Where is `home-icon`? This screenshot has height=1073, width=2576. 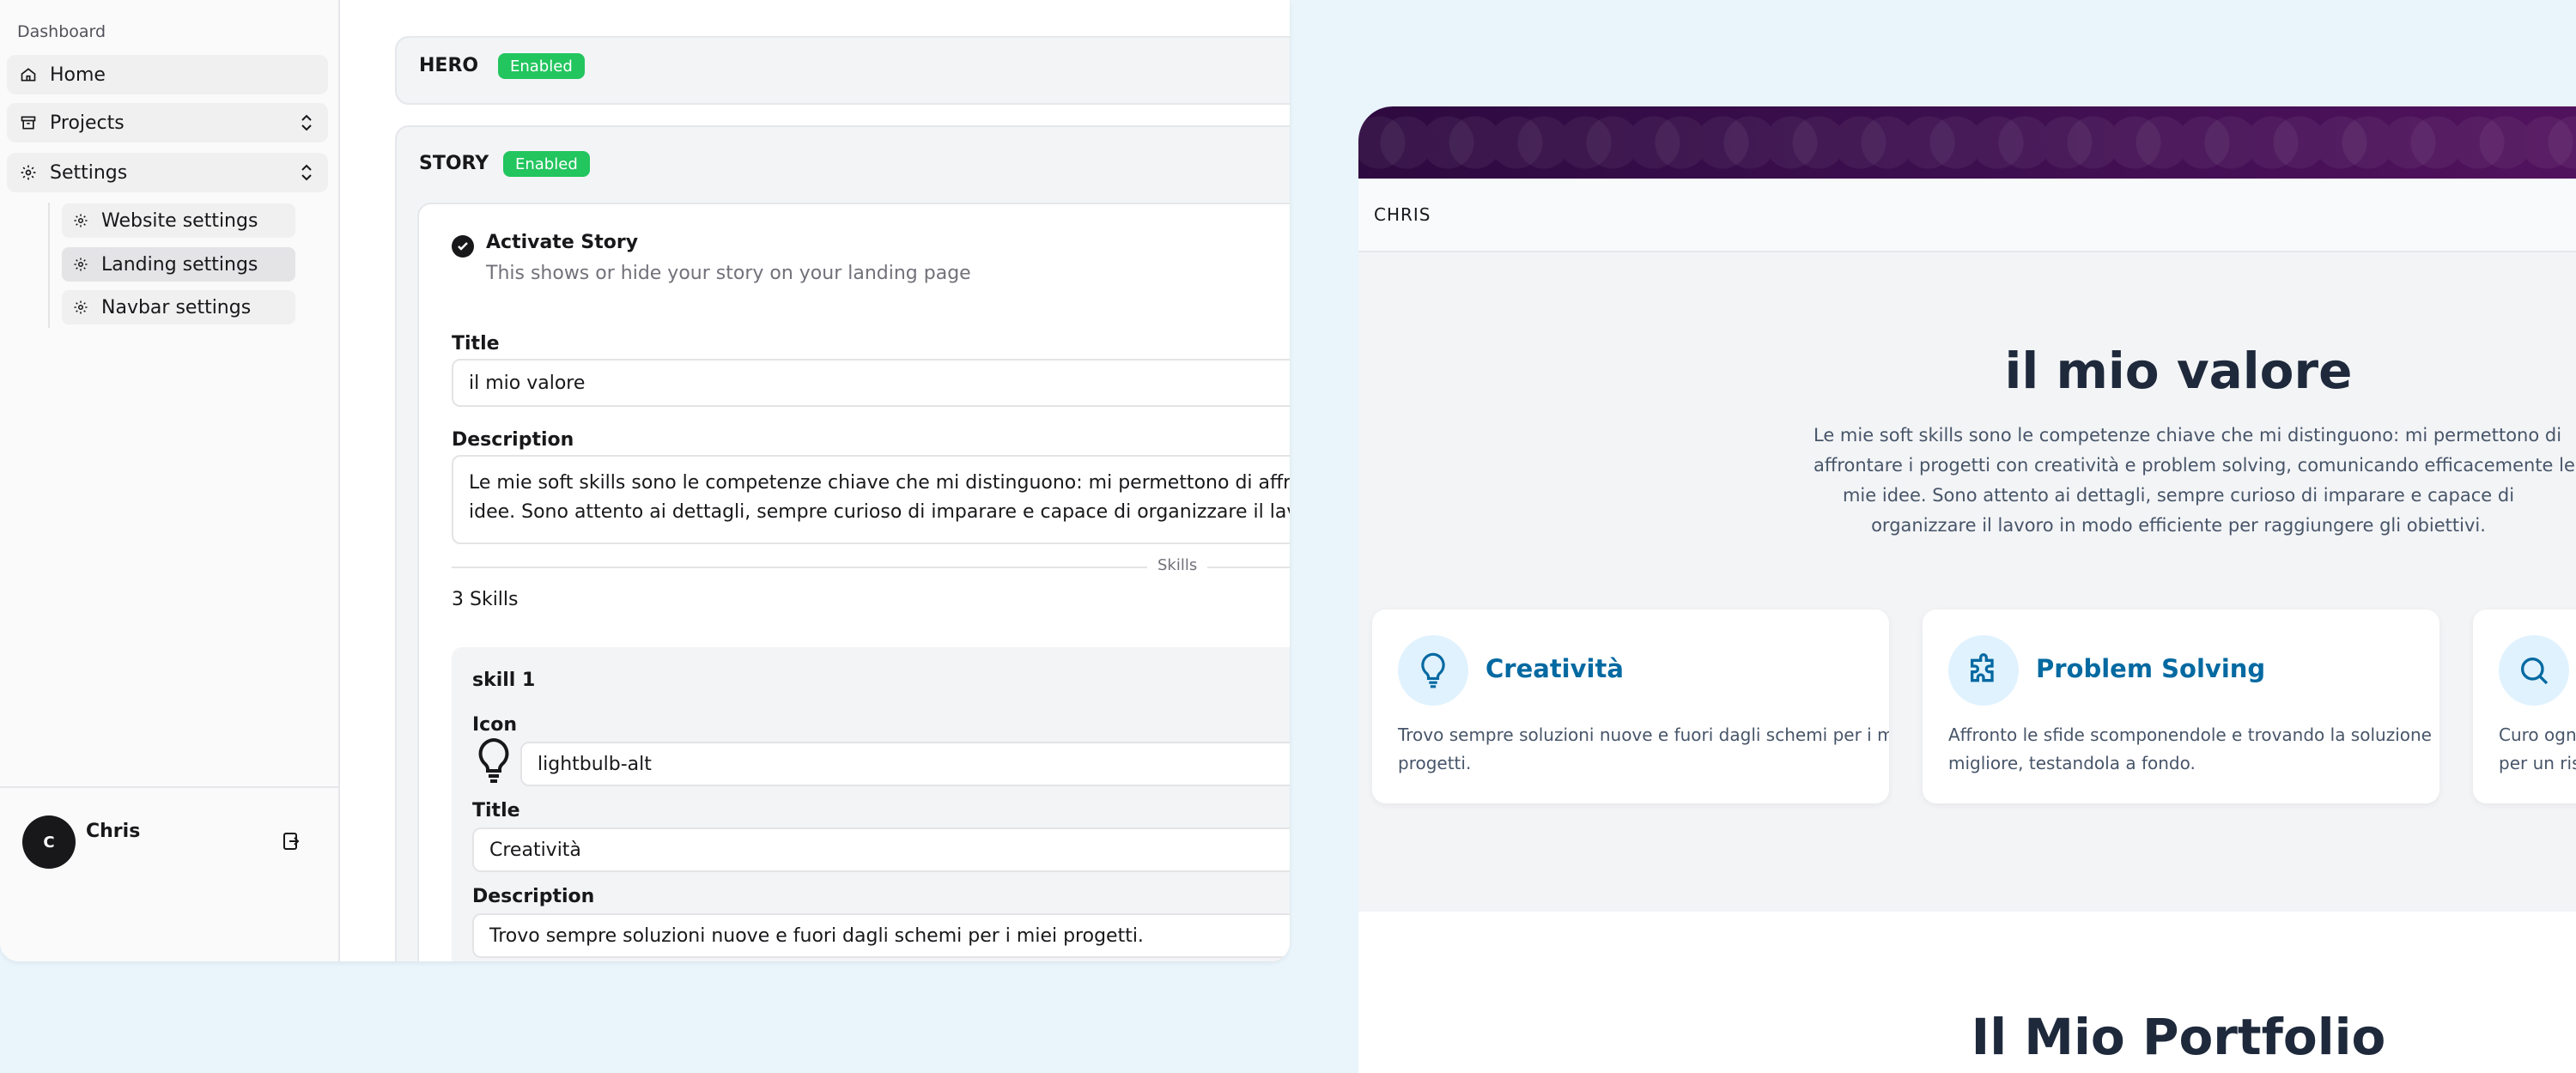
home-icon is located at coordinates (28, 74).